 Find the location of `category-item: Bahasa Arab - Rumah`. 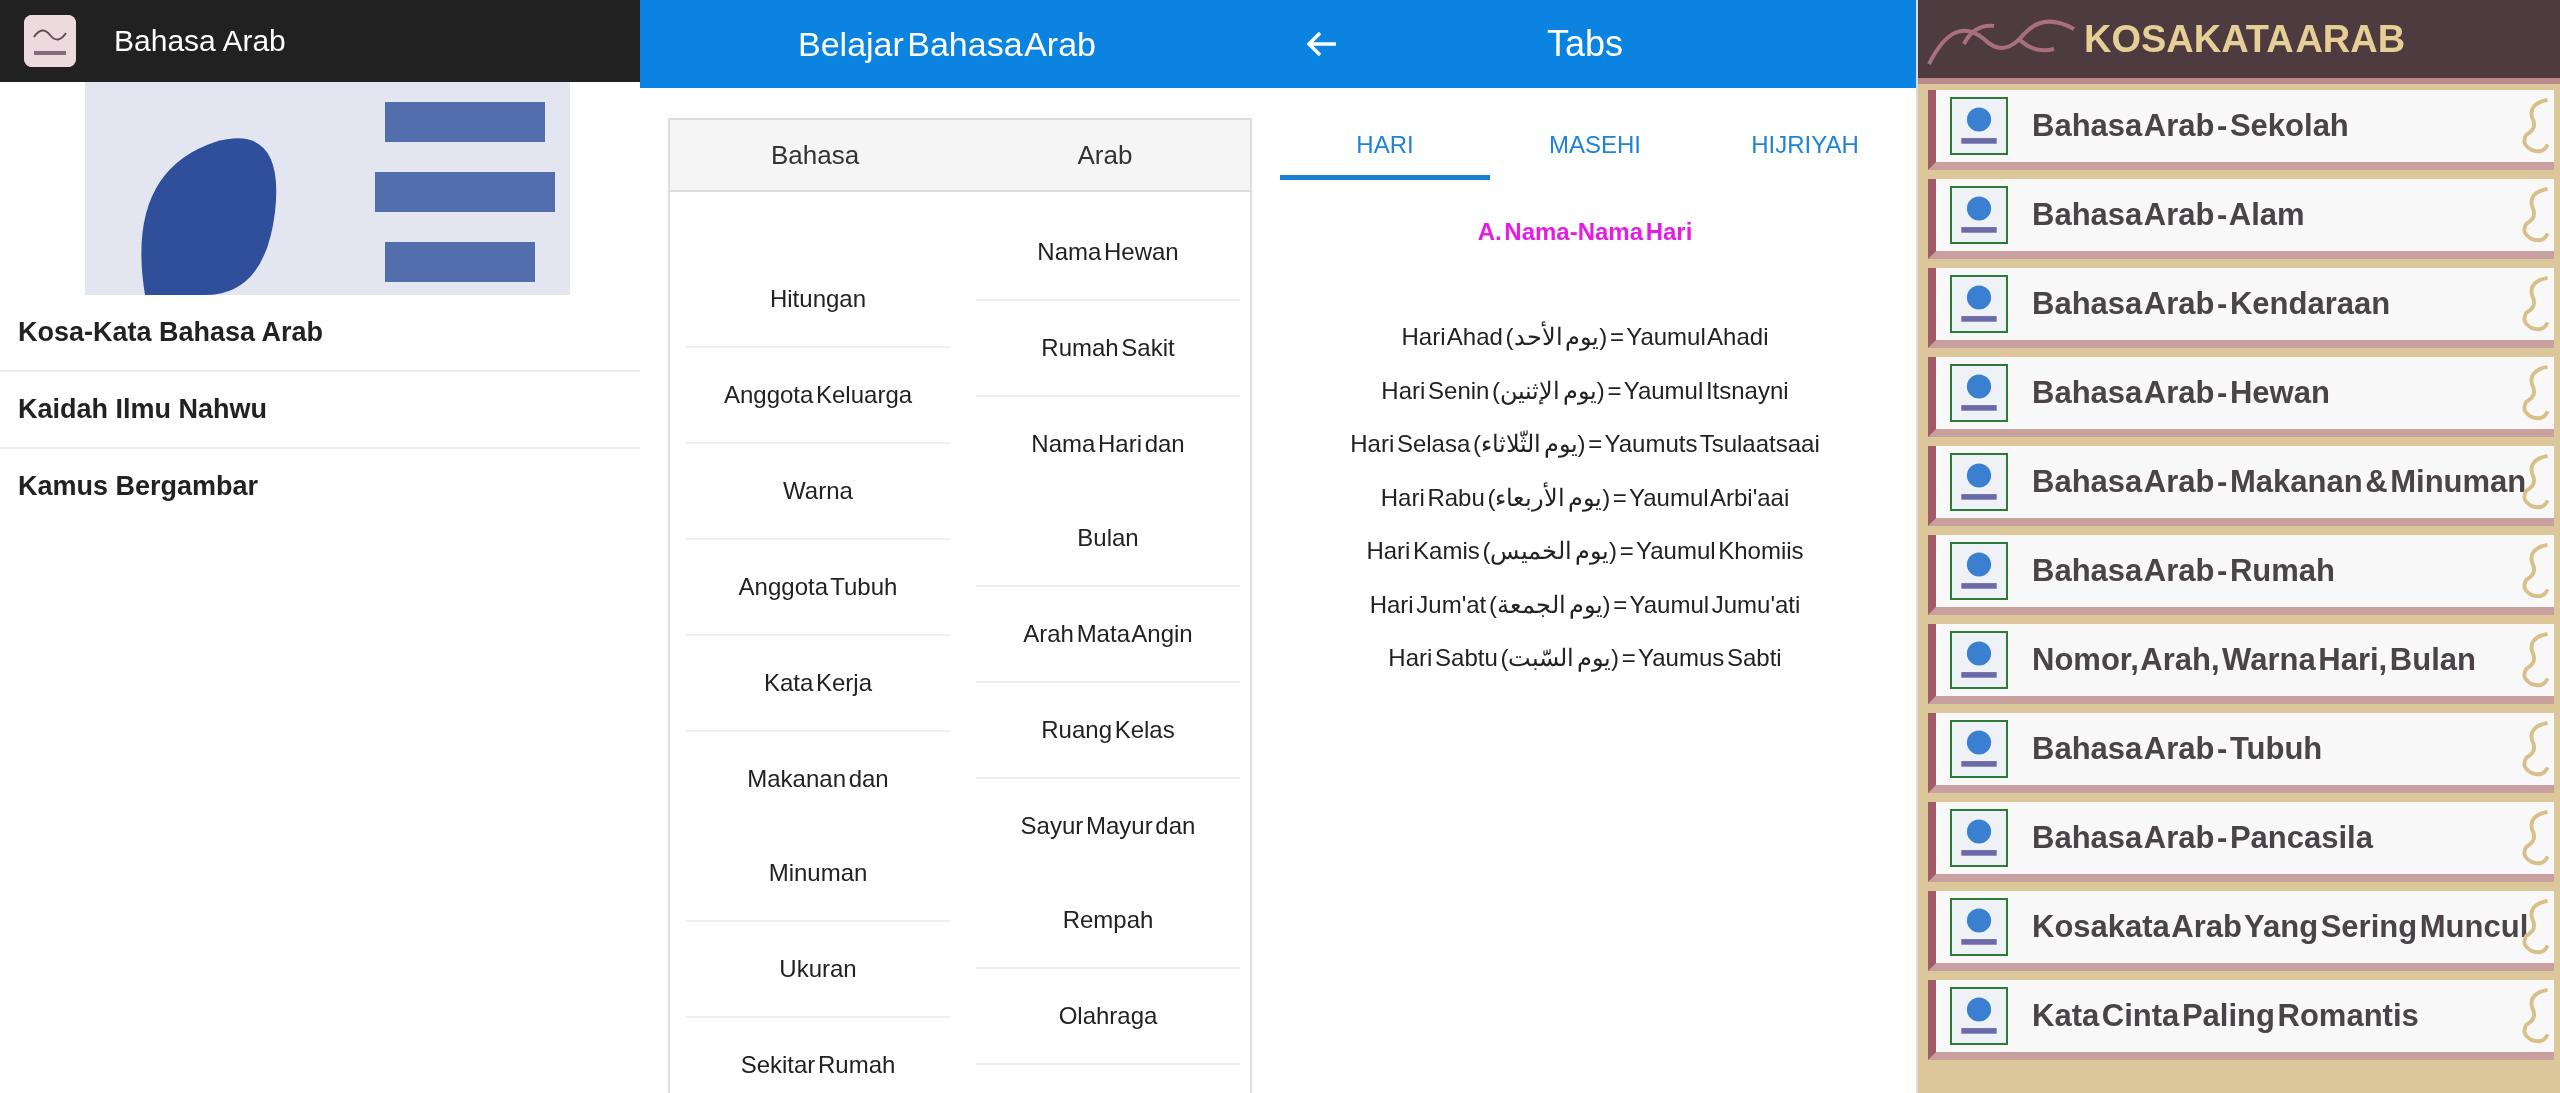

category-item: Bahasa Arab - Rumah is located at coordinates (2241, 575).